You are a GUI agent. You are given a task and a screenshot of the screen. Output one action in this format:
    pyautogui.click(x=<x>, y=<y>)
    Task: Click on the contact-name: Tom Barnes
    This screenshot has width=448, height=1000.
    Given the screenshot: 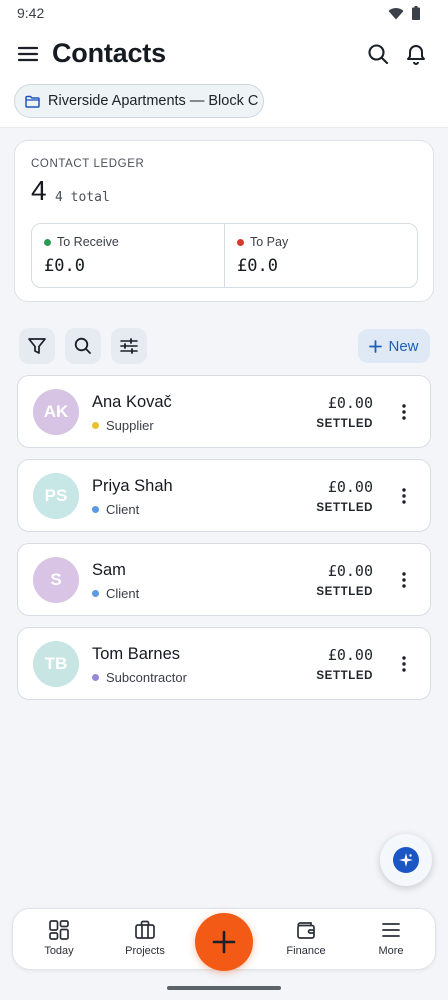 What is the action you would take?
    pyautogui.click(x=136, y=654)
    